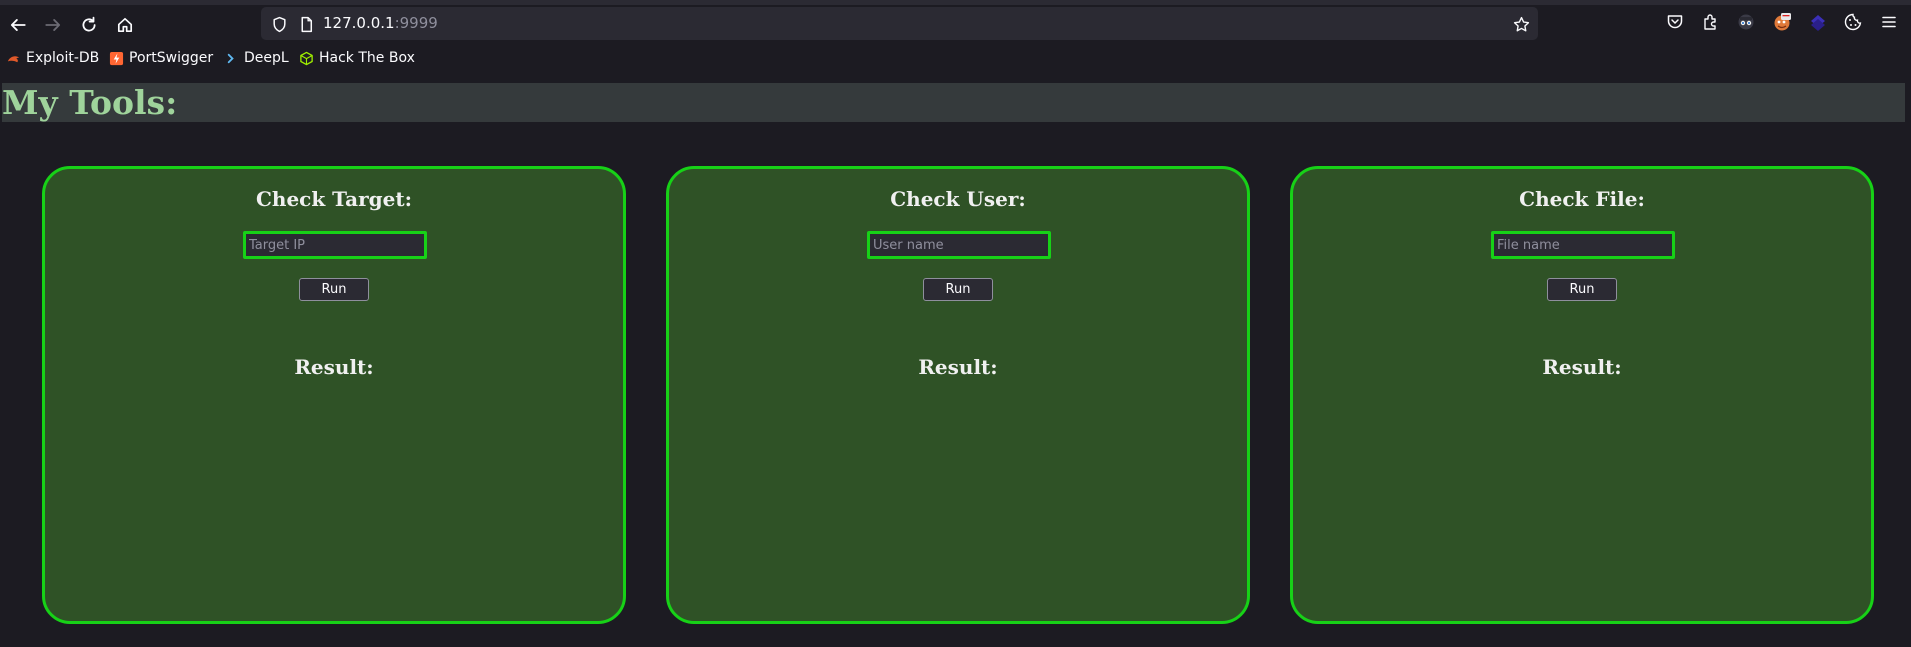 Image resolution: width=1911 pixels, height=647 pixels. What do you see at coordinates (1521, 24) in the screenshot?
I see `bookmark-star-icon` at bounding box center [1521, 24].